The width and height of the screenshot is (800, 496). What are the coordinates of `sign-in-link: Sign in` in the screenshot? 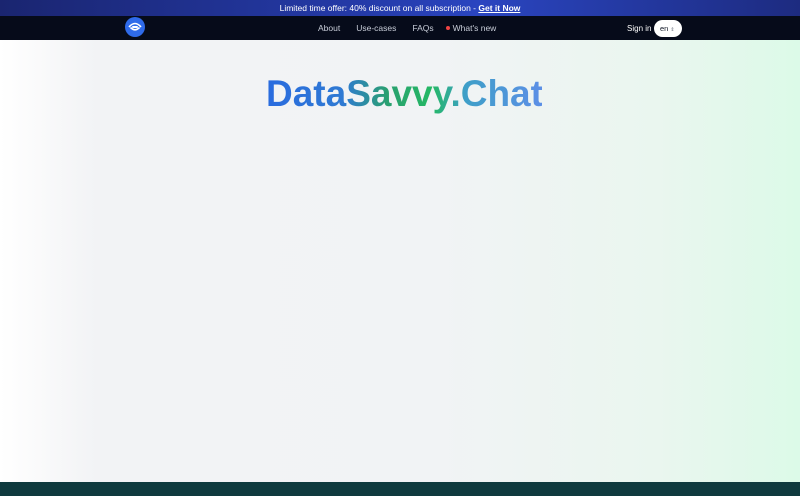 It's located at (639, 28).